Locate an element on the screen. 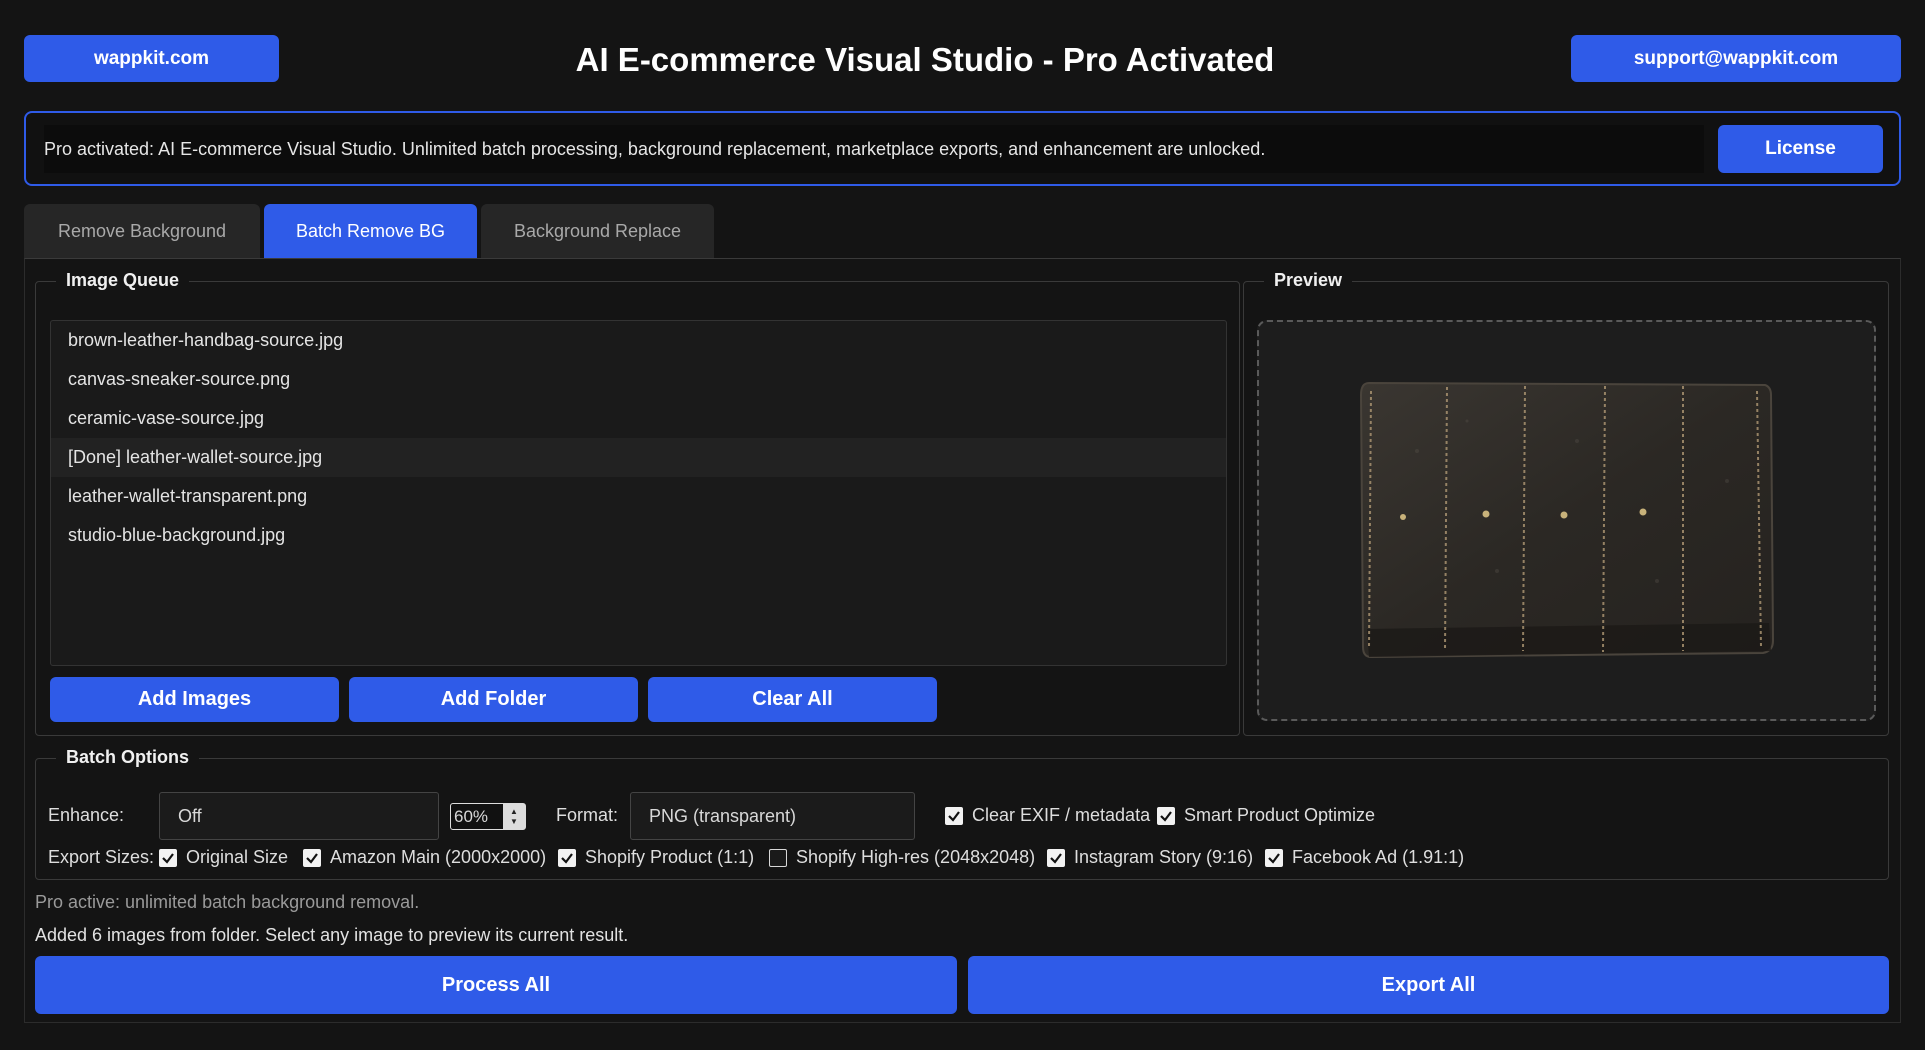 This screenshot has height=1050, width=1925. checkbox-unchecked-icon is located at coordinates (778, 857).